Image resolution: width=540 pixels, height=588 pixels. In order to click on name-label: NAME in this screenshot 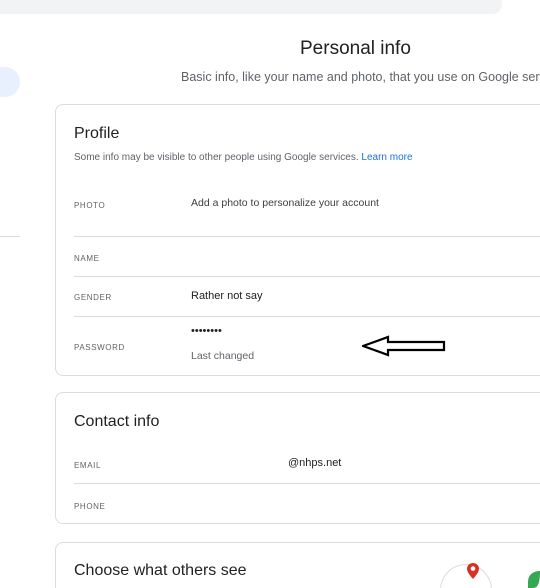, I will do `click(87, 258)`.